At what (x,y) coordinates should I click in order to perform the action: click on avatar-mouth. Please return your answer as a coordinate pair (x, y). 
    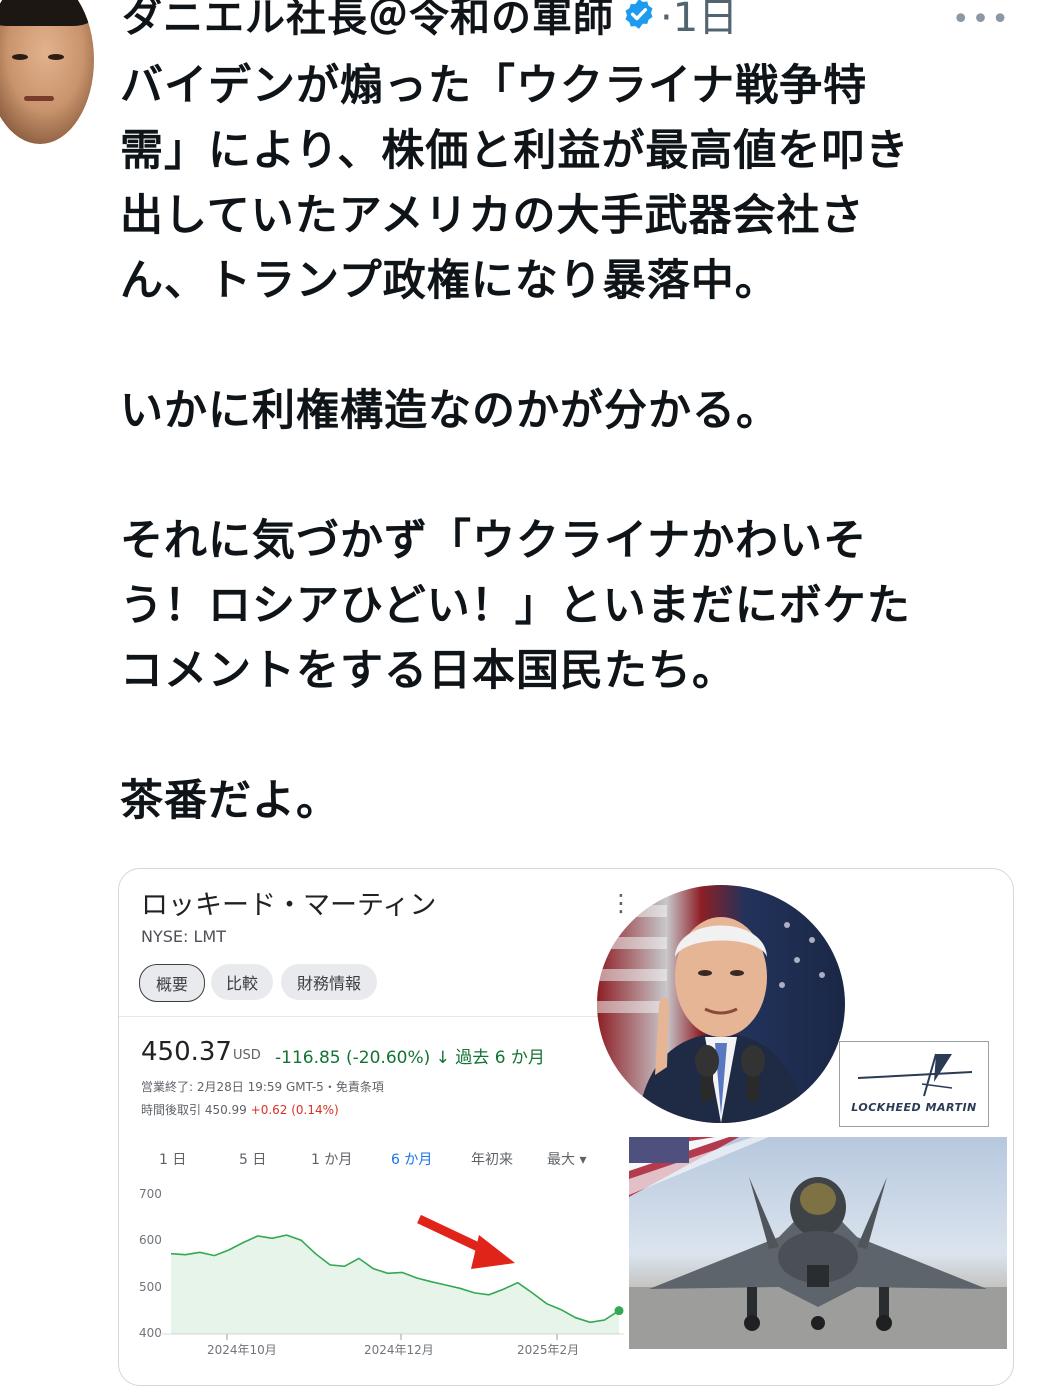
    Looking at the image, I should click on (39, 98).